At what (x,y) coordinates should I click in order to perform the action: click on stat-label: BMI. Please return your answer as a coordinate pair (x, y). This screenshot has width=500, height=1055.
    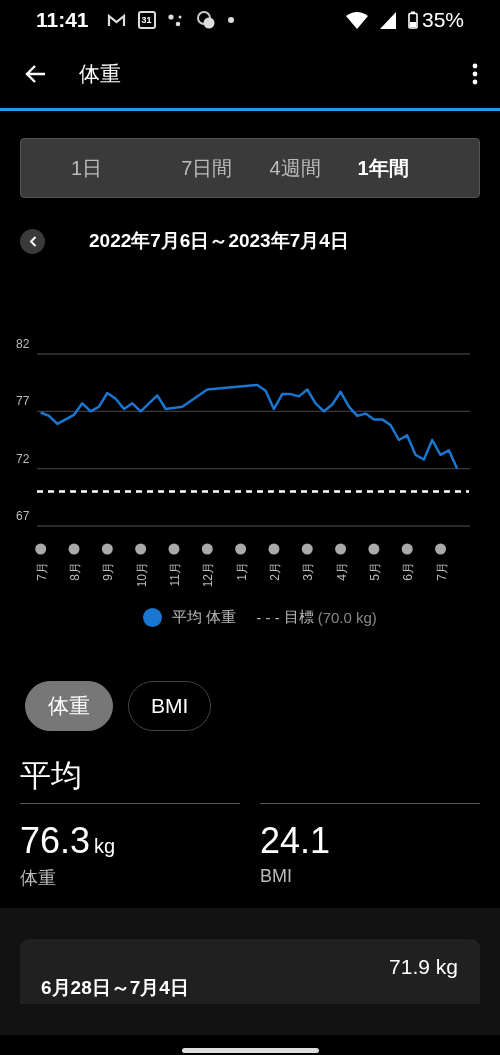
    Looking at the image, I should click on (276, 876).